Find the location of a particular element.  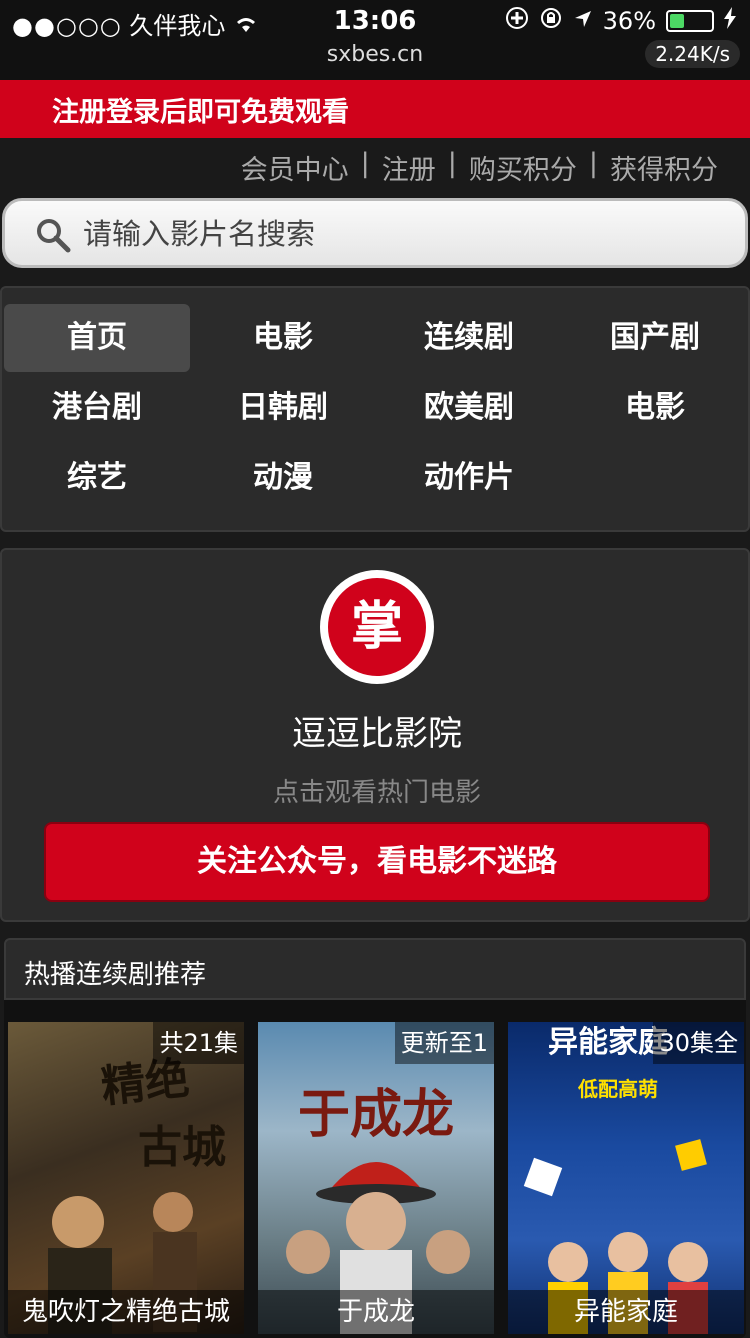

nav-item-variety: 综艺 is located at coordinates (97, 478).